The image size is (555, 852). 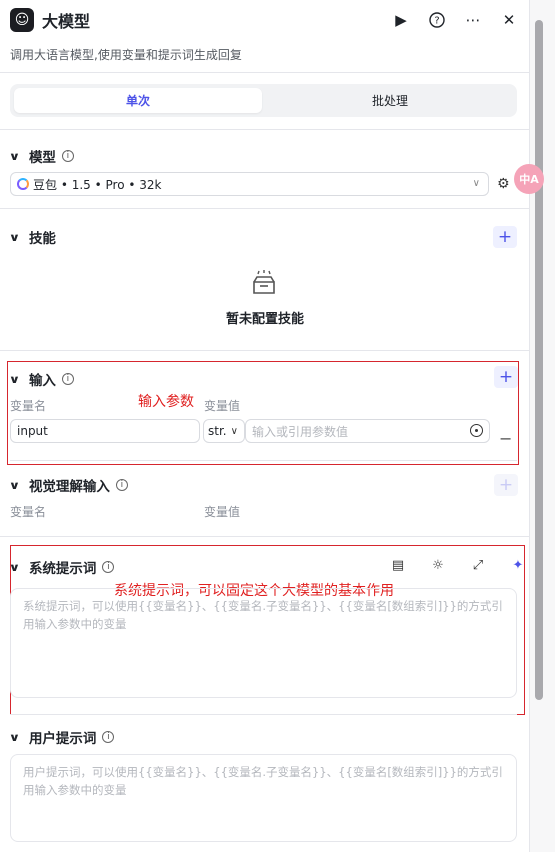 I want to click on input-section-header: ∨ 输入 i, so click(x=41, y=379).